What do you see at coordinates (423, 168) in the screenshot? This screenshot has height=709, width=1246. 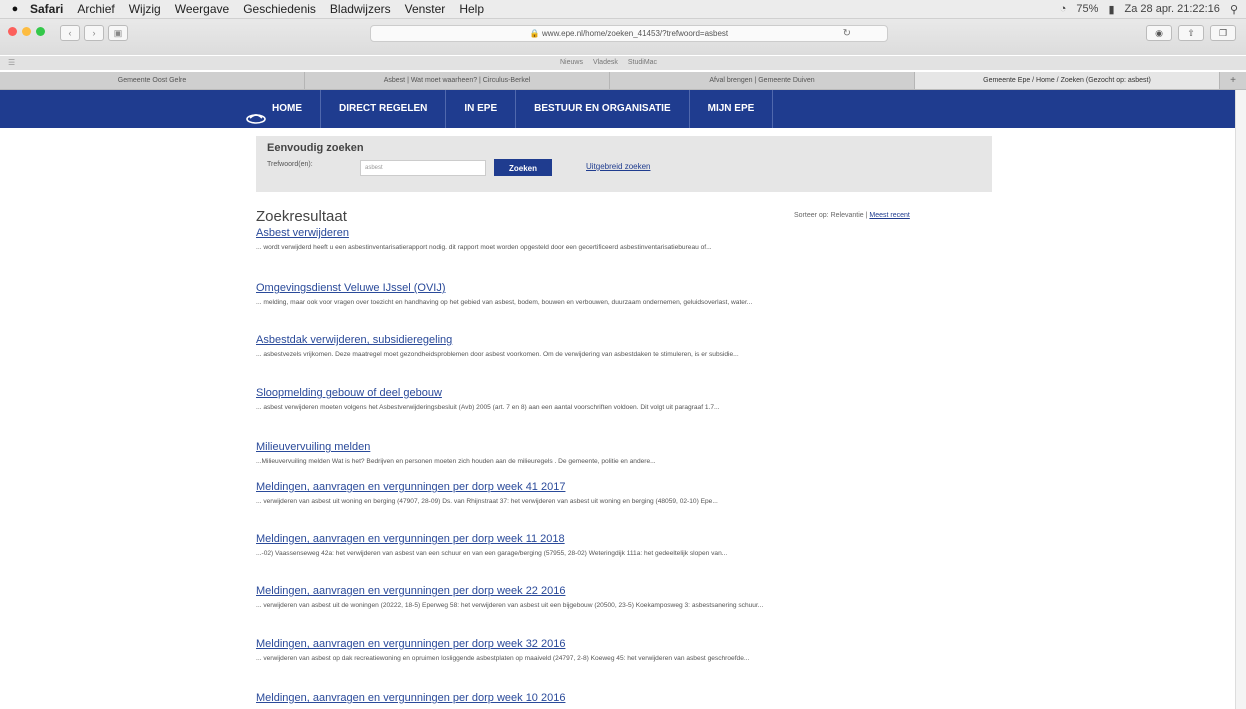 I see `keyword-input` at bounding box center [423, 168].